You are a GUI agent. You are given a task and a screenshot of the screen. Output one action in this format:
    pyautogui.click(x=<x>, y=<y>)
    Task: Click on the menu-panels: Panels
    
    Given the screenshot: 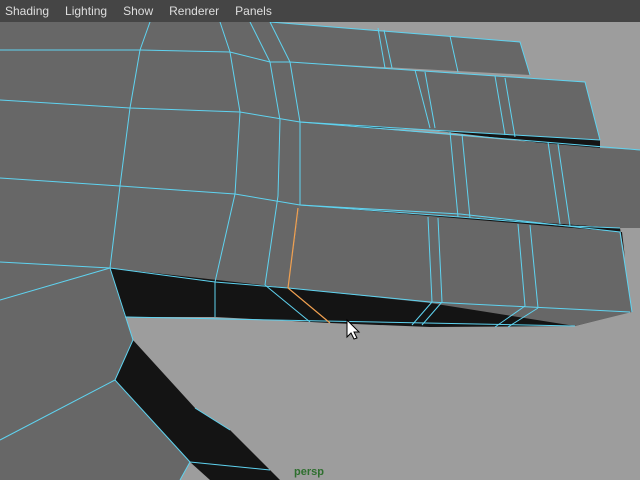 What is the action you would take?
    pyautogui.click(x=253, y=11)
    